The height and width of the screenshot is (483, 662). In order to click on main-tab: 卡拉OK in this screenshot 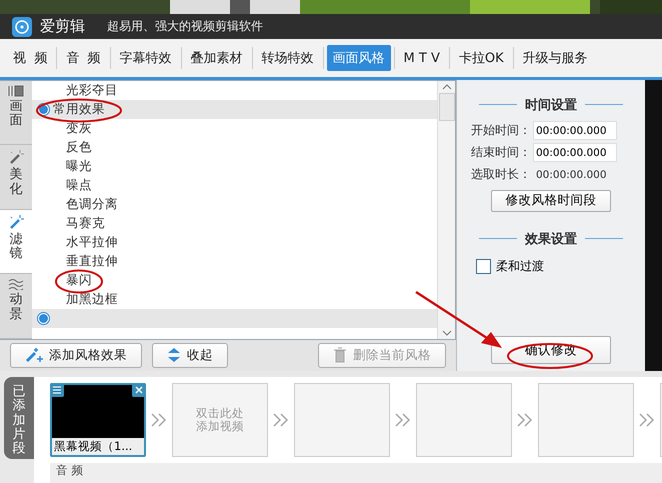, I will do `click(481, 58)`.